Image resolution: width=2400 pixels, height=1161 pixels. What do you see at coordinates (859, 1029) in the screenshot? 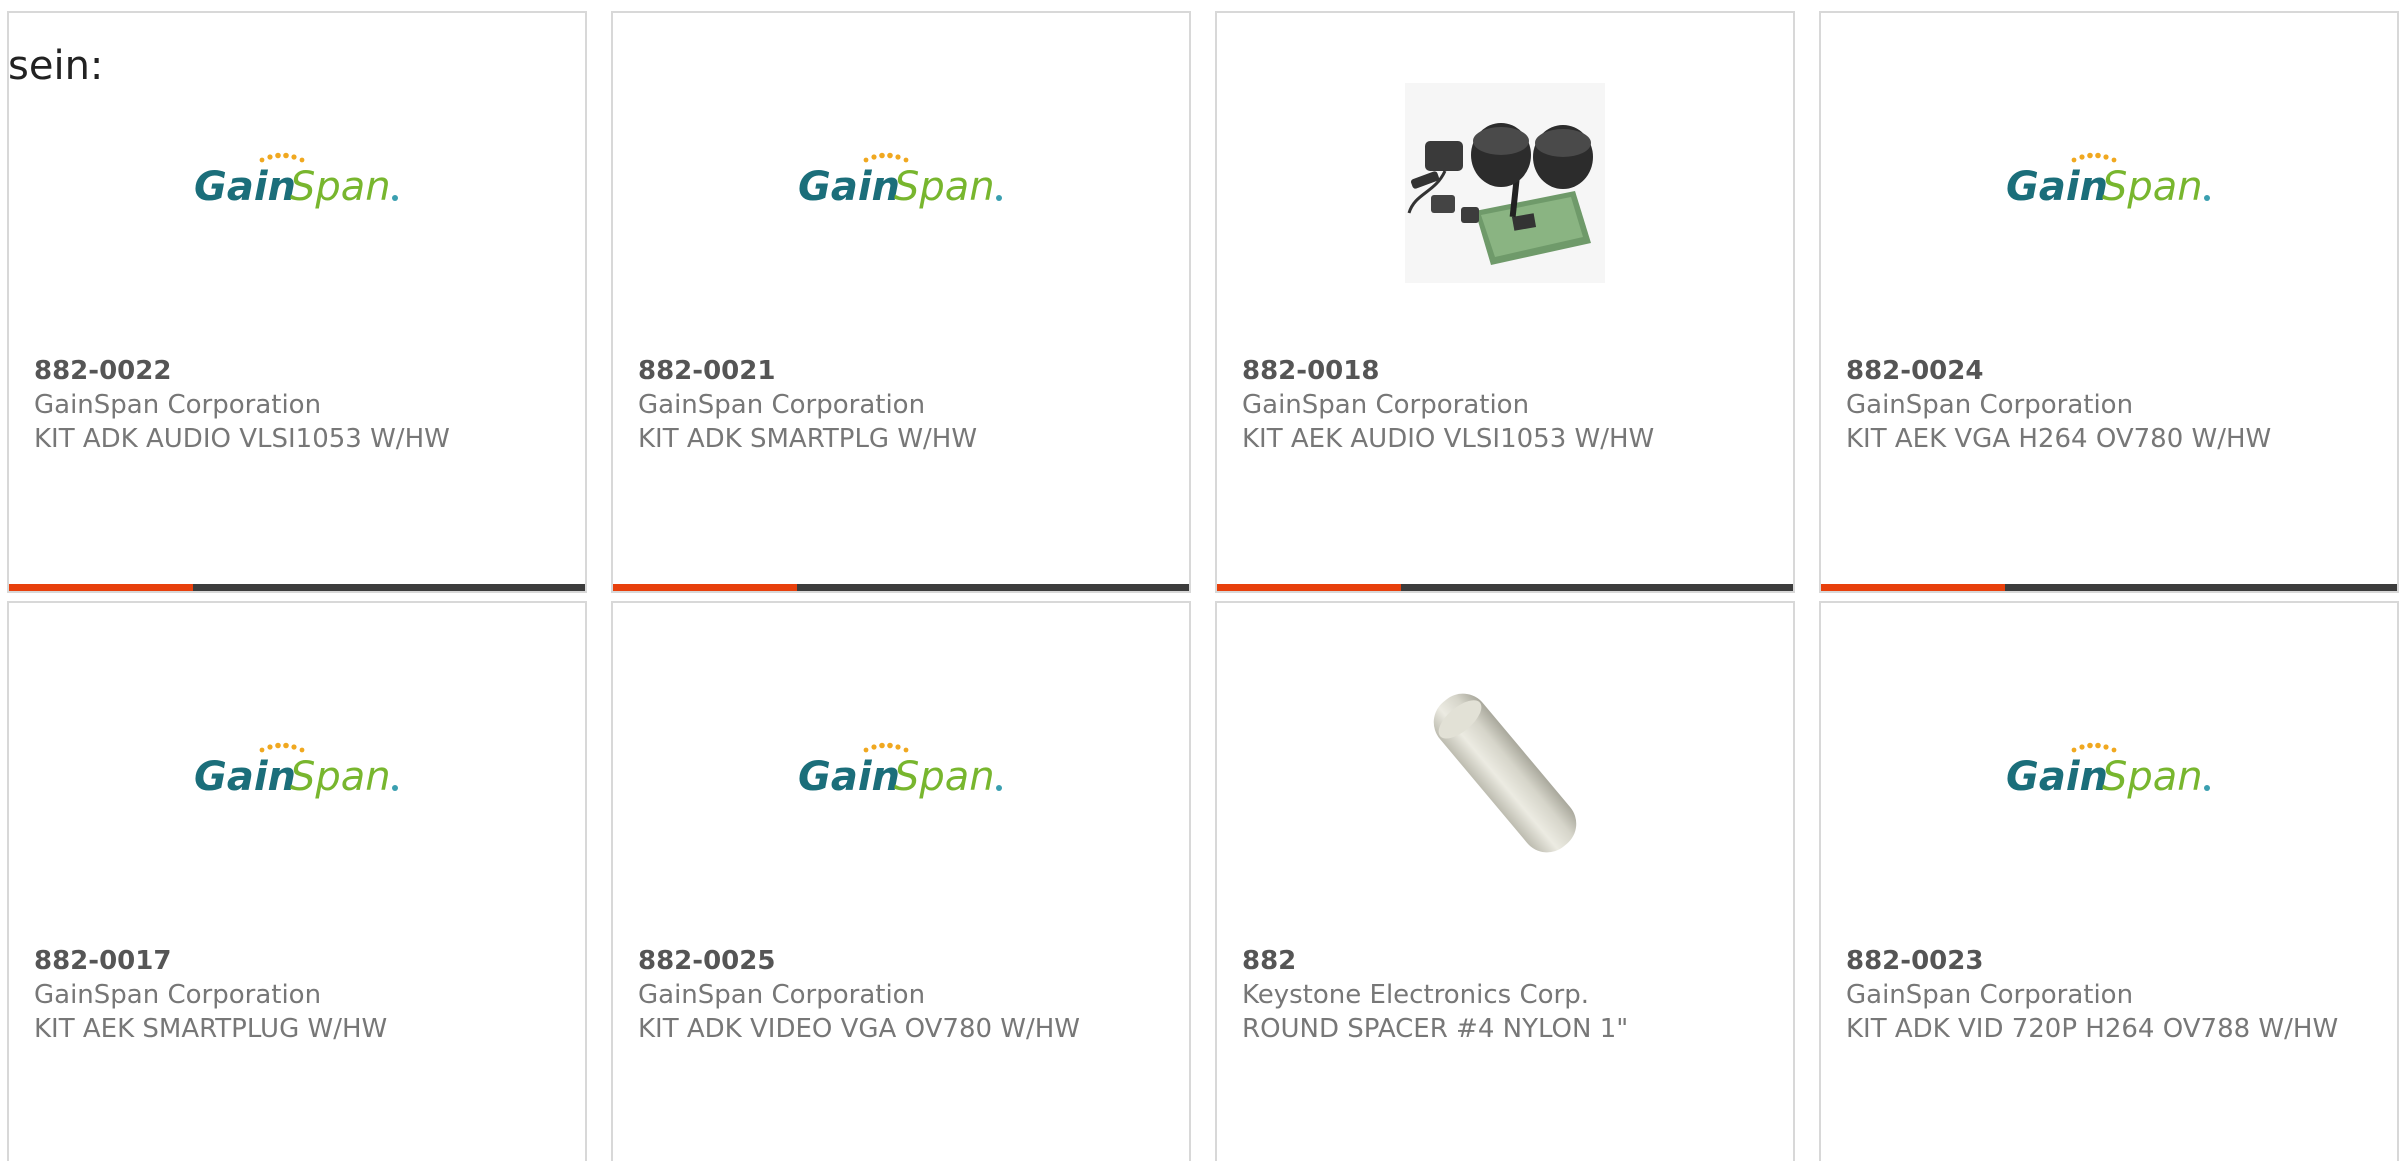
I see `description: KIT ADK VIDEO VGA OV780 W/HW` at bounding box center [859, 1029].